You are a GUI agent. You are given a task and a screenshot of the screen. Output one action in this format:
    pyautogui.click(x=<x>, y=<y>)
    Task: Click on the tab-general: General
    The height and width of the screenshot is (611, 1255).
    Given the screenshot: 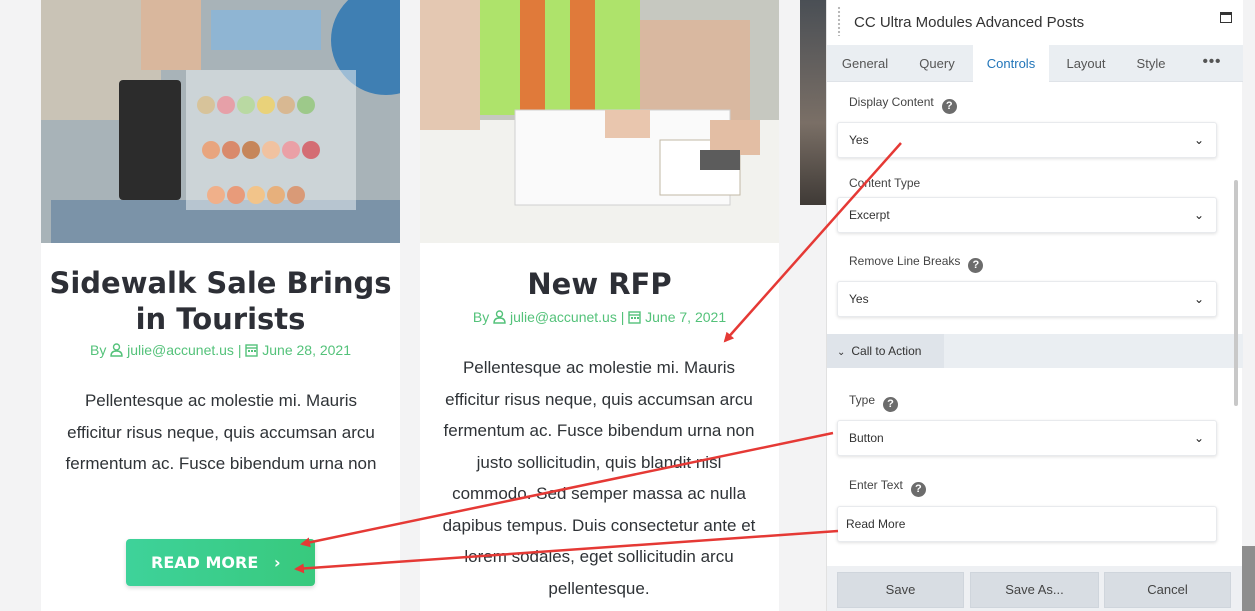 What is the action you would take?
    pyautogui.click(x=865, y=63)
    